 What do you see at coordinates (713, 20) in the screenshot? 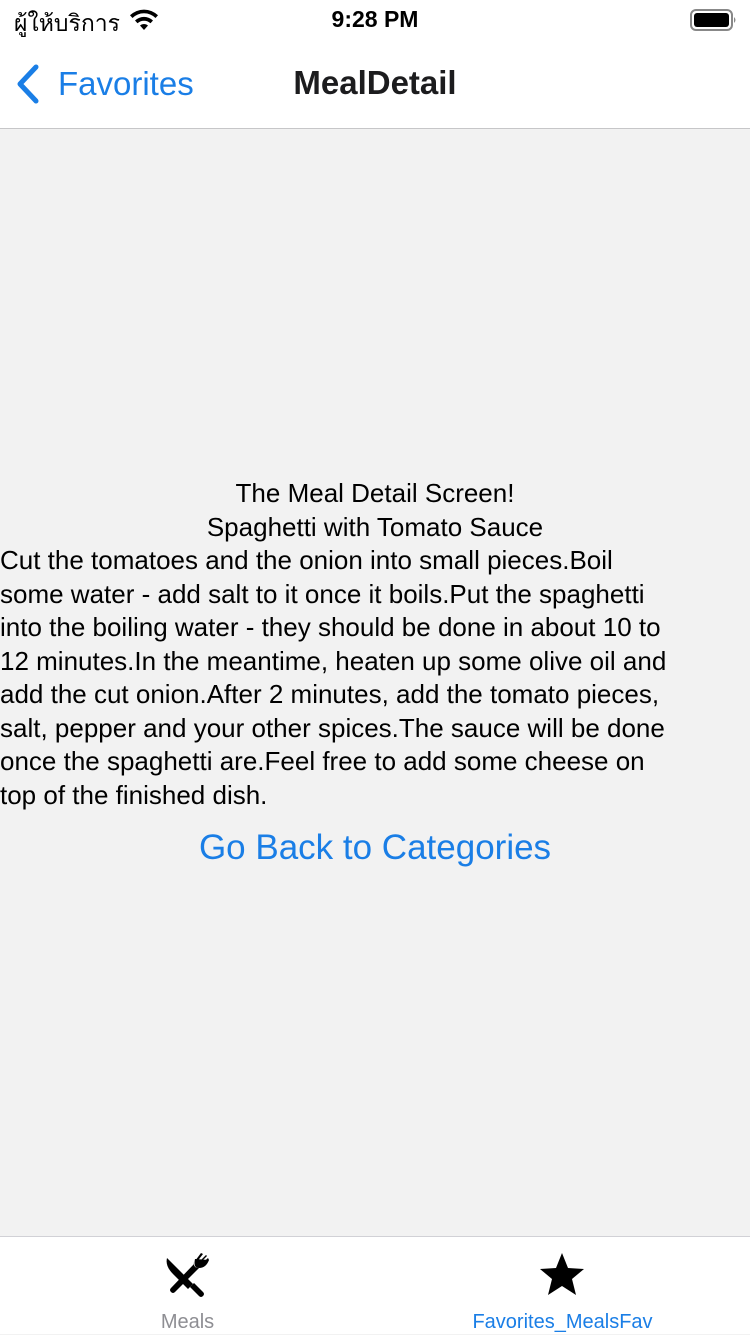
I see `battery-icon` at bounding box center [713, 20].